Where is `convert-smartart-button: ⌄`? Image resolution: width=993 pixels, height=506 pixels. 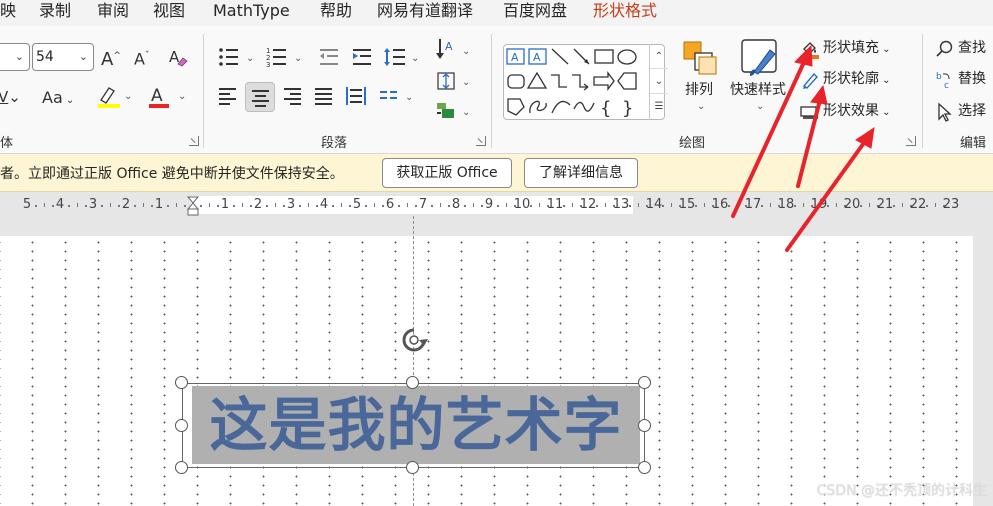 convert-smartart-button: ⌄ is located at coordinates (454, 113).